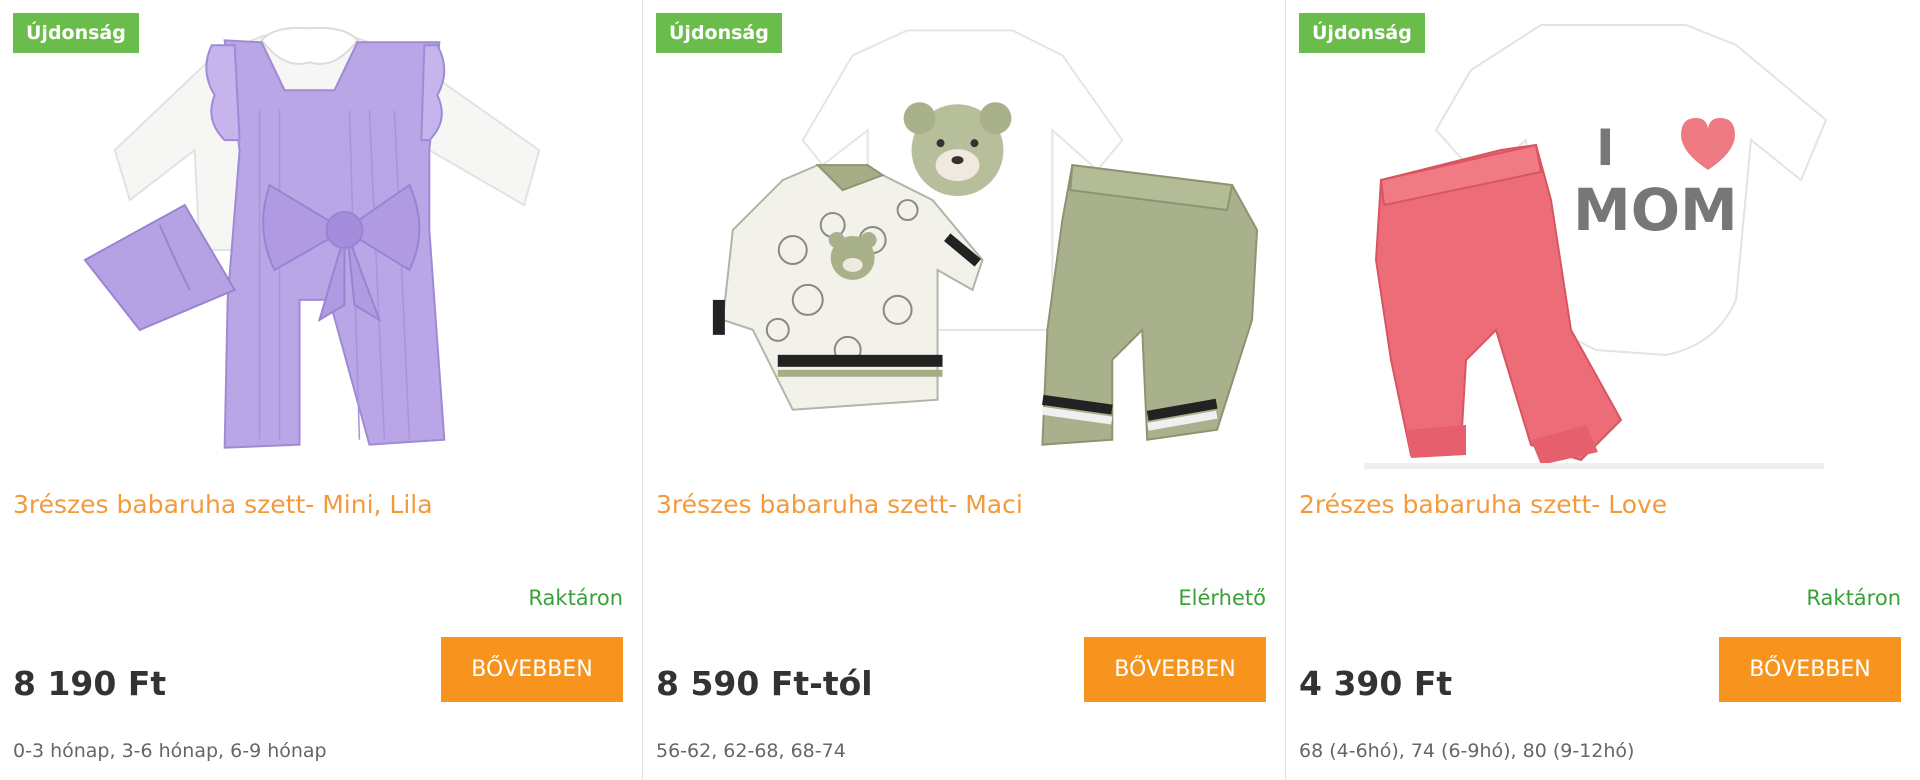 The height and width of the screenshot is (780, 1920). What do you see at coordinates (764, 683) in the screenshot?
I see `product-price: 8 590 Ft-tól` at bounding box center [764, 683].